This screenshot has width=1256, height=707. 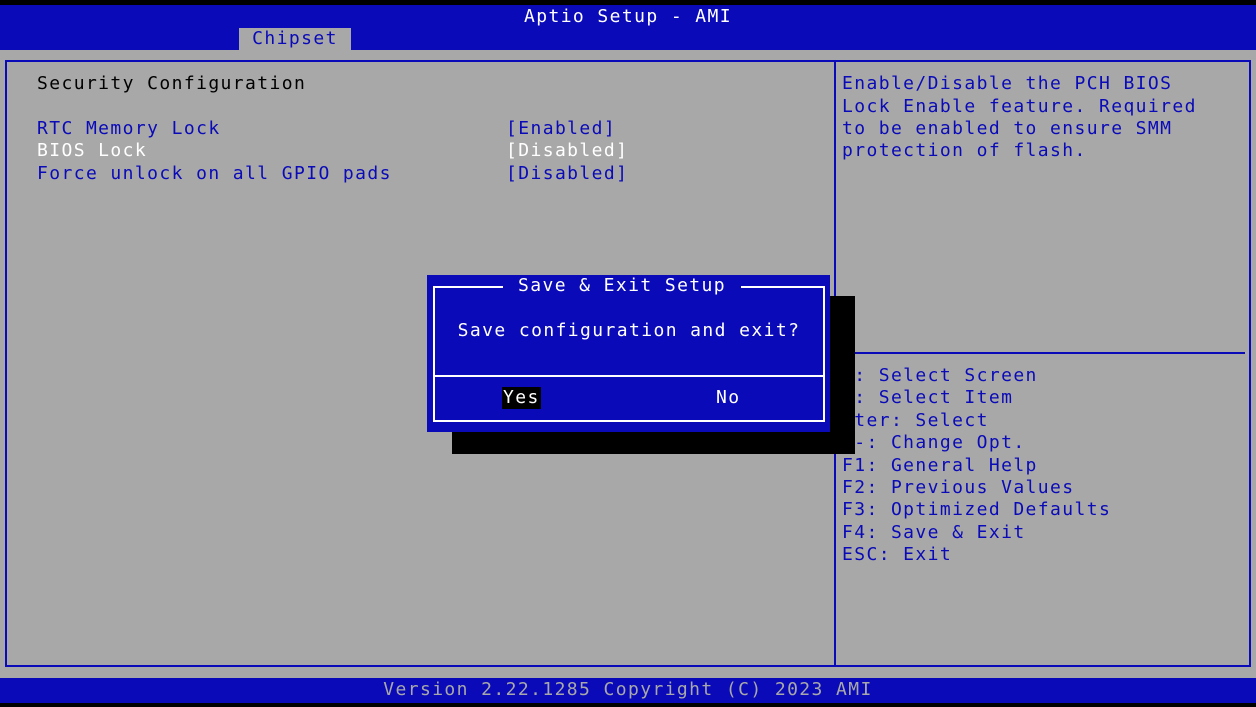 What do you see at coordinates (940, 375) in the screenshot?
I see `key-hint-select-screen: ←: Select Screen` at bounding box center [940, 375].